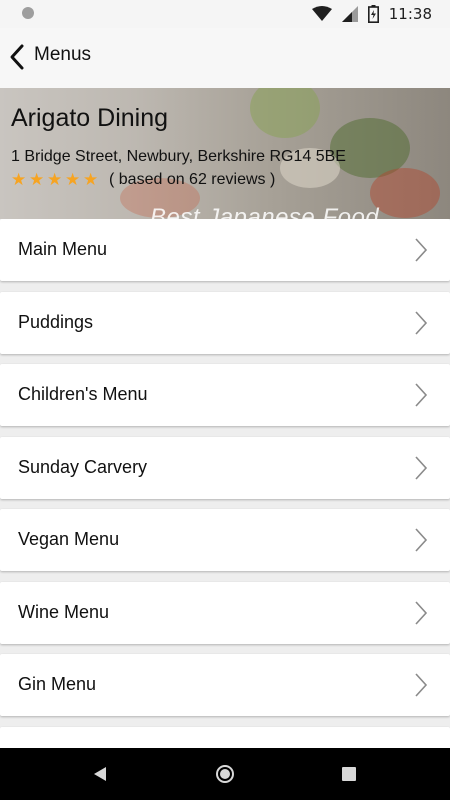 The width and height of the screenshot is (450, 800). I want to click on rating-row: ★ ★ ★ ★ ★ ( based on 62 reviews ), so click(143, 180).